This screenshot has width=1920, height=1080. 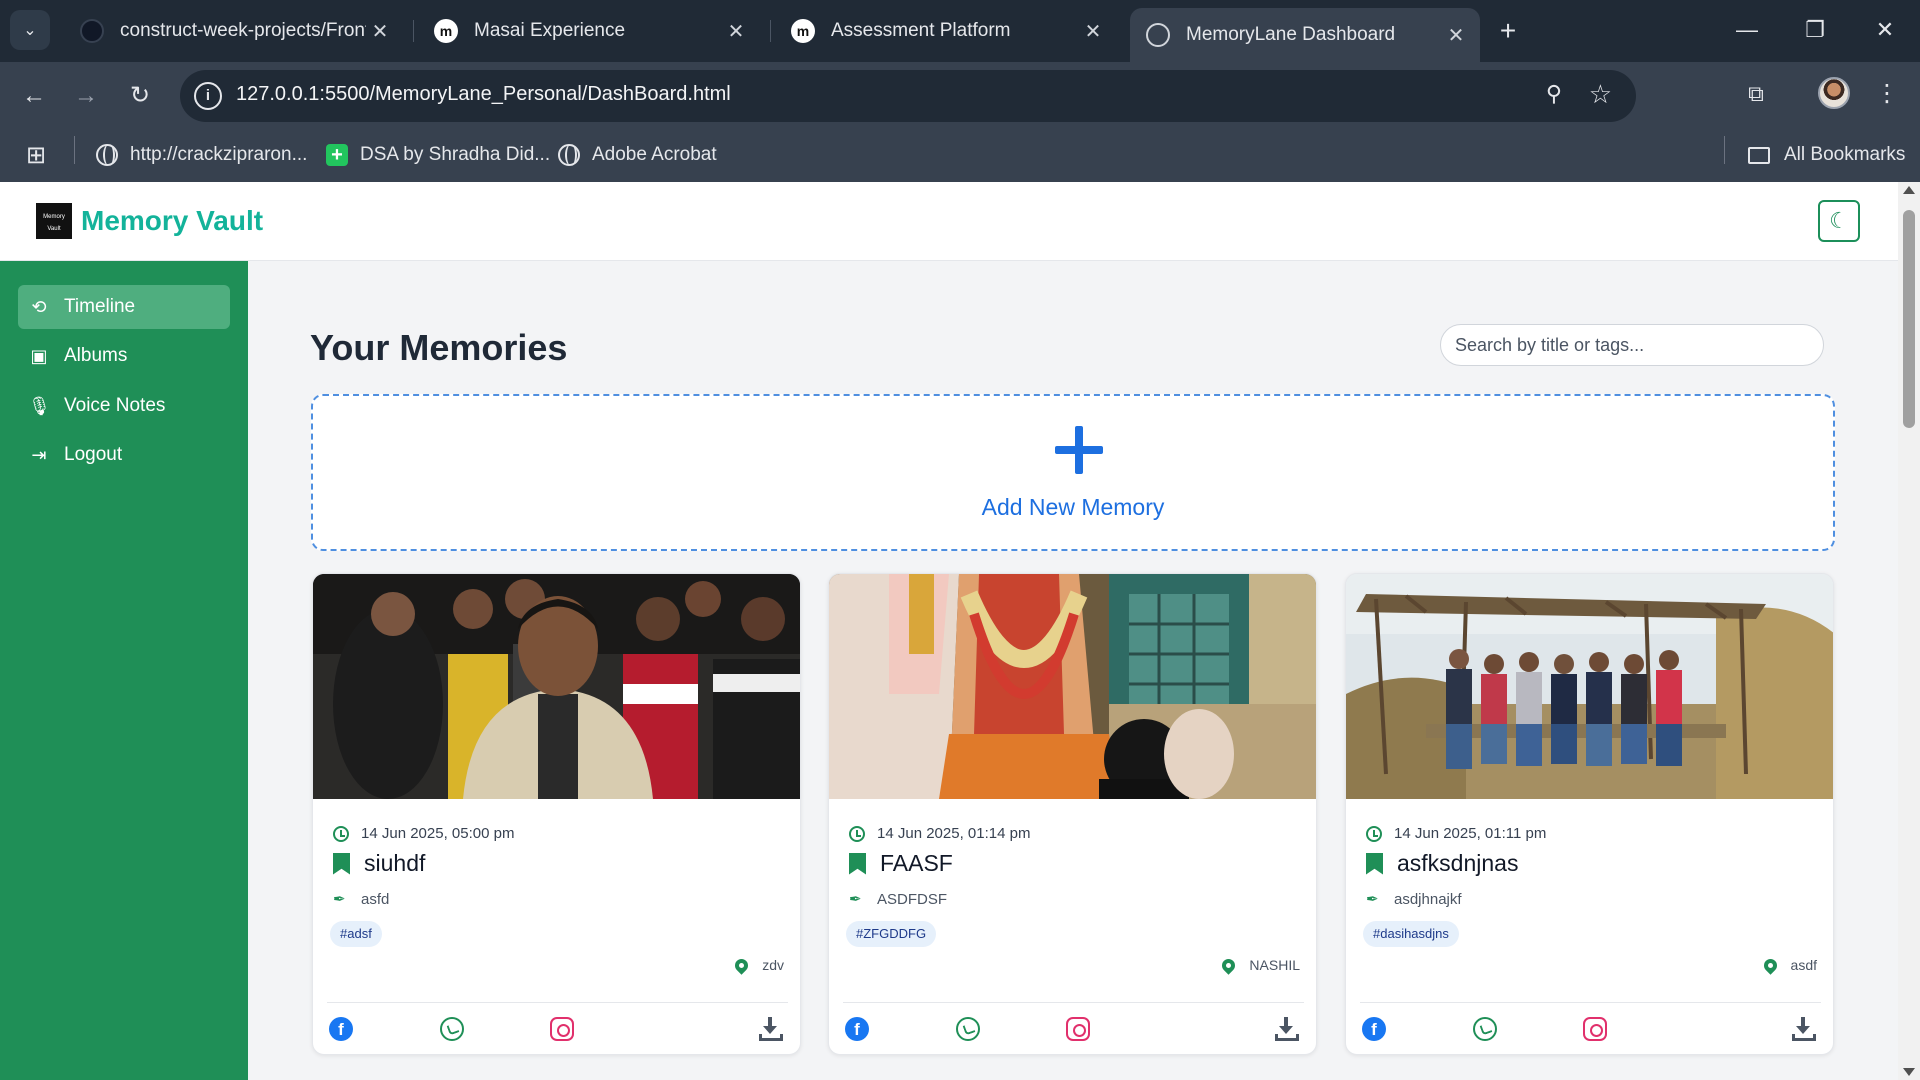 What do you see at coordinates (1554, 94) in the screenshot?
I see `zoom-icon: ⚲` at bounding box center [1554, 94].